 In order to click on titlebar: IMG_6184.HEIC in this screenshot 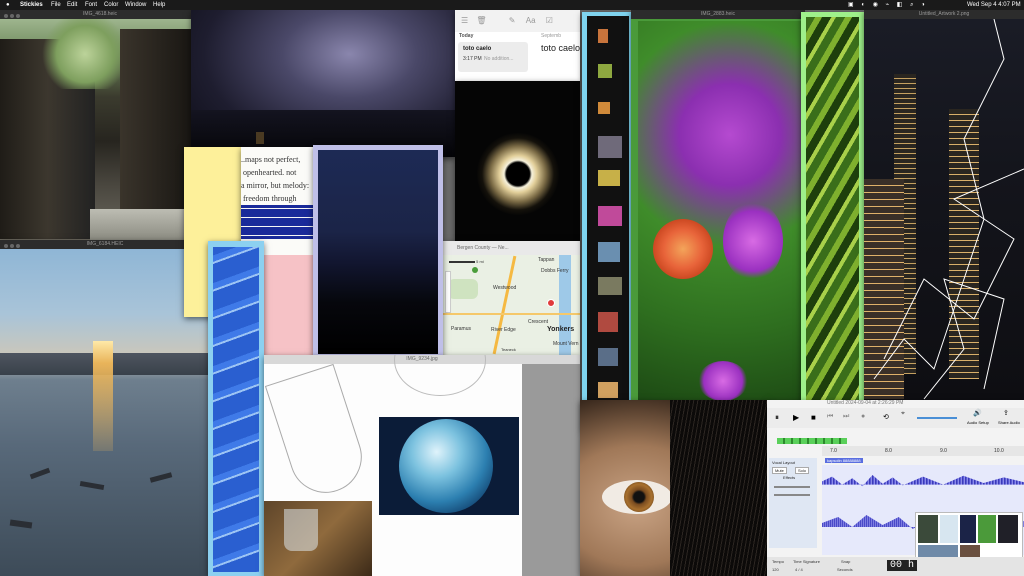, I will do `click(105, 244)`.